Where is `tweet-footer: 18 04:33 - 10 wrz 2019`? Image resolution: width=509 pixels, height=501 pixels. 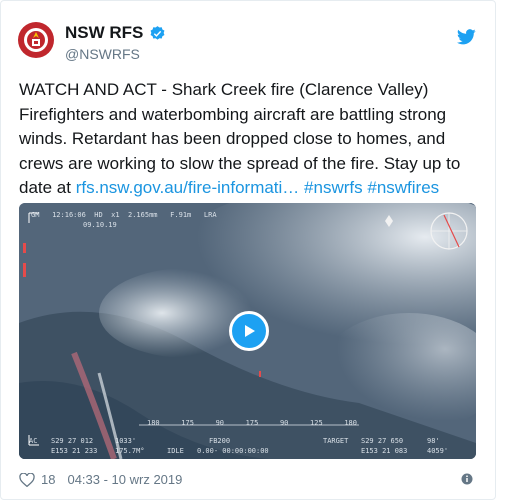
tweet-footer: 18 04:33 - 10 wrz 2019 is located at coordinates (100, 479).